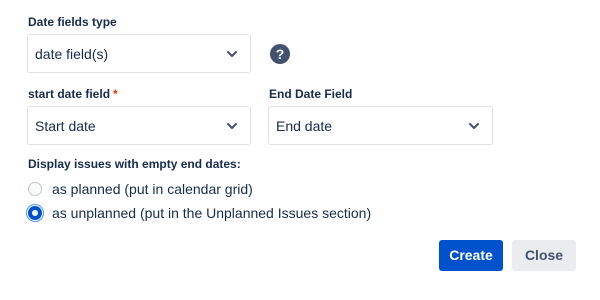  What do you see at coordinates (115, 94) in the screenshot?
I see `required-marker: *` at bounding box center [115, 94].